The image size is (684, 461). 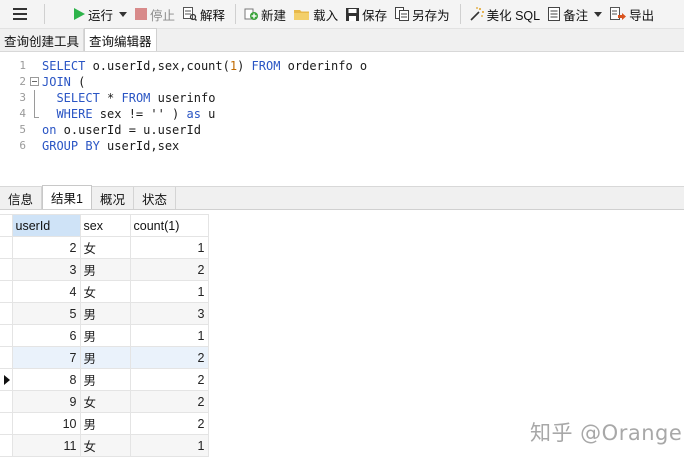 I want to click on table-row: 3 男 2, so click(x=104, y=269).